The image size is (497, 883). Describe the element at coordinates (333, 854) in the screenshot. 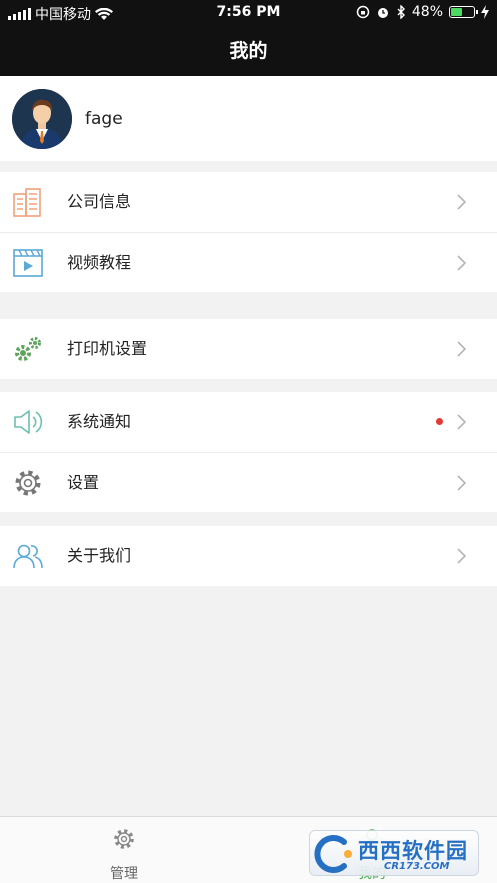

I see `watermark-emblem` at that location.